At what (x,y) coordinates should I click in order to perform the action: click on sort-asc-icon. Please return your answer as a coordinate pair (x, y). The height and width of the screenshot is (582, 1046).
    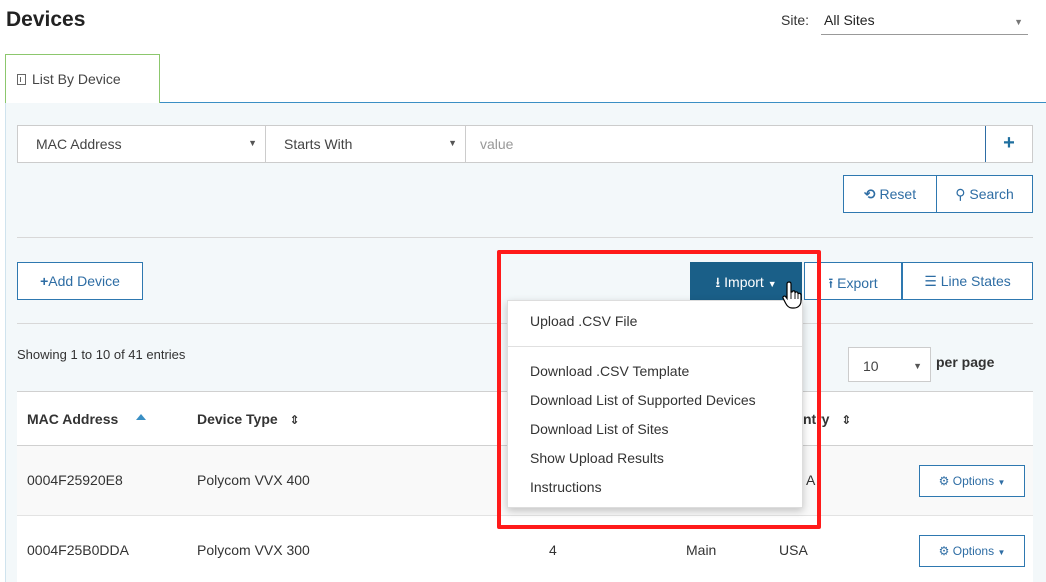
    Looking at the image, I should click on (141, 417).